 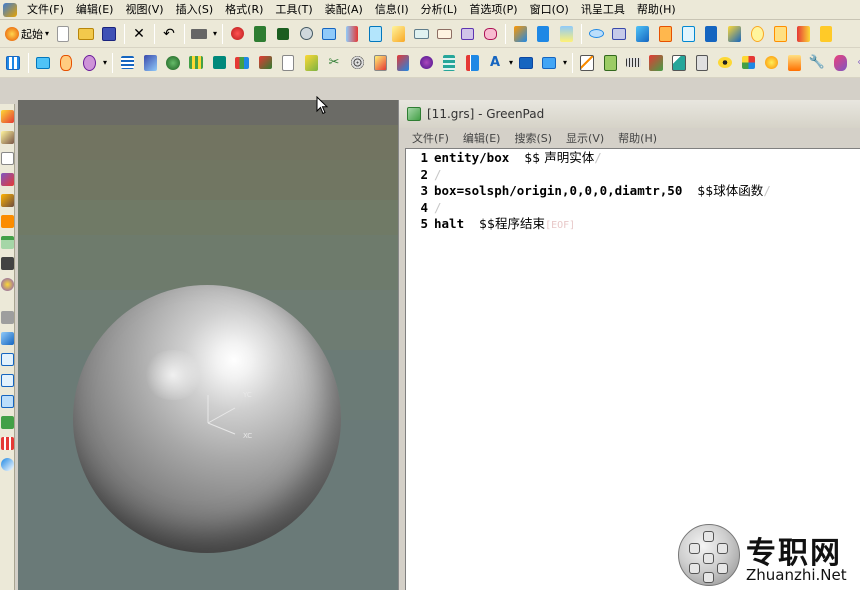 What do you see at coordinates (334, 63) in the screenshot?
I see `scissors-button: ✂` at bounding box center [334, 63].